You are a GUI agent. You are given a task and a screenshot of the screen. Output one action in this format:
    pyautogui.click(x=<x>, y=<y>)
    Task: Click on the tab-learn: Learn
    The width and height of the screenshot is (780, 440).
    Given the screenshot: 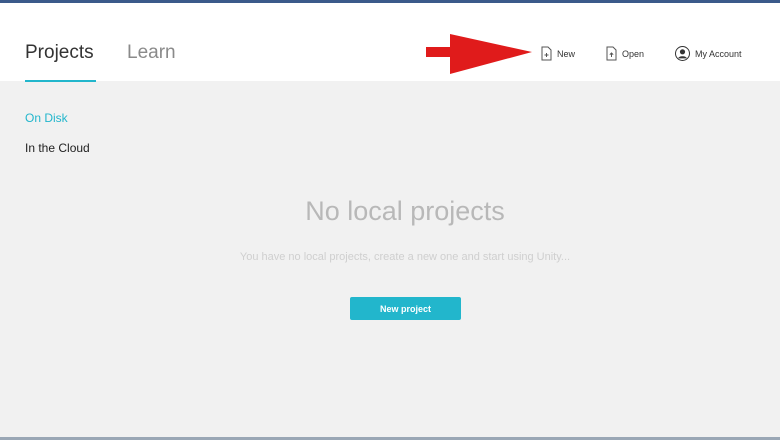 What is the action you would take?
    pyautogui.click(x=151, y=53)
    